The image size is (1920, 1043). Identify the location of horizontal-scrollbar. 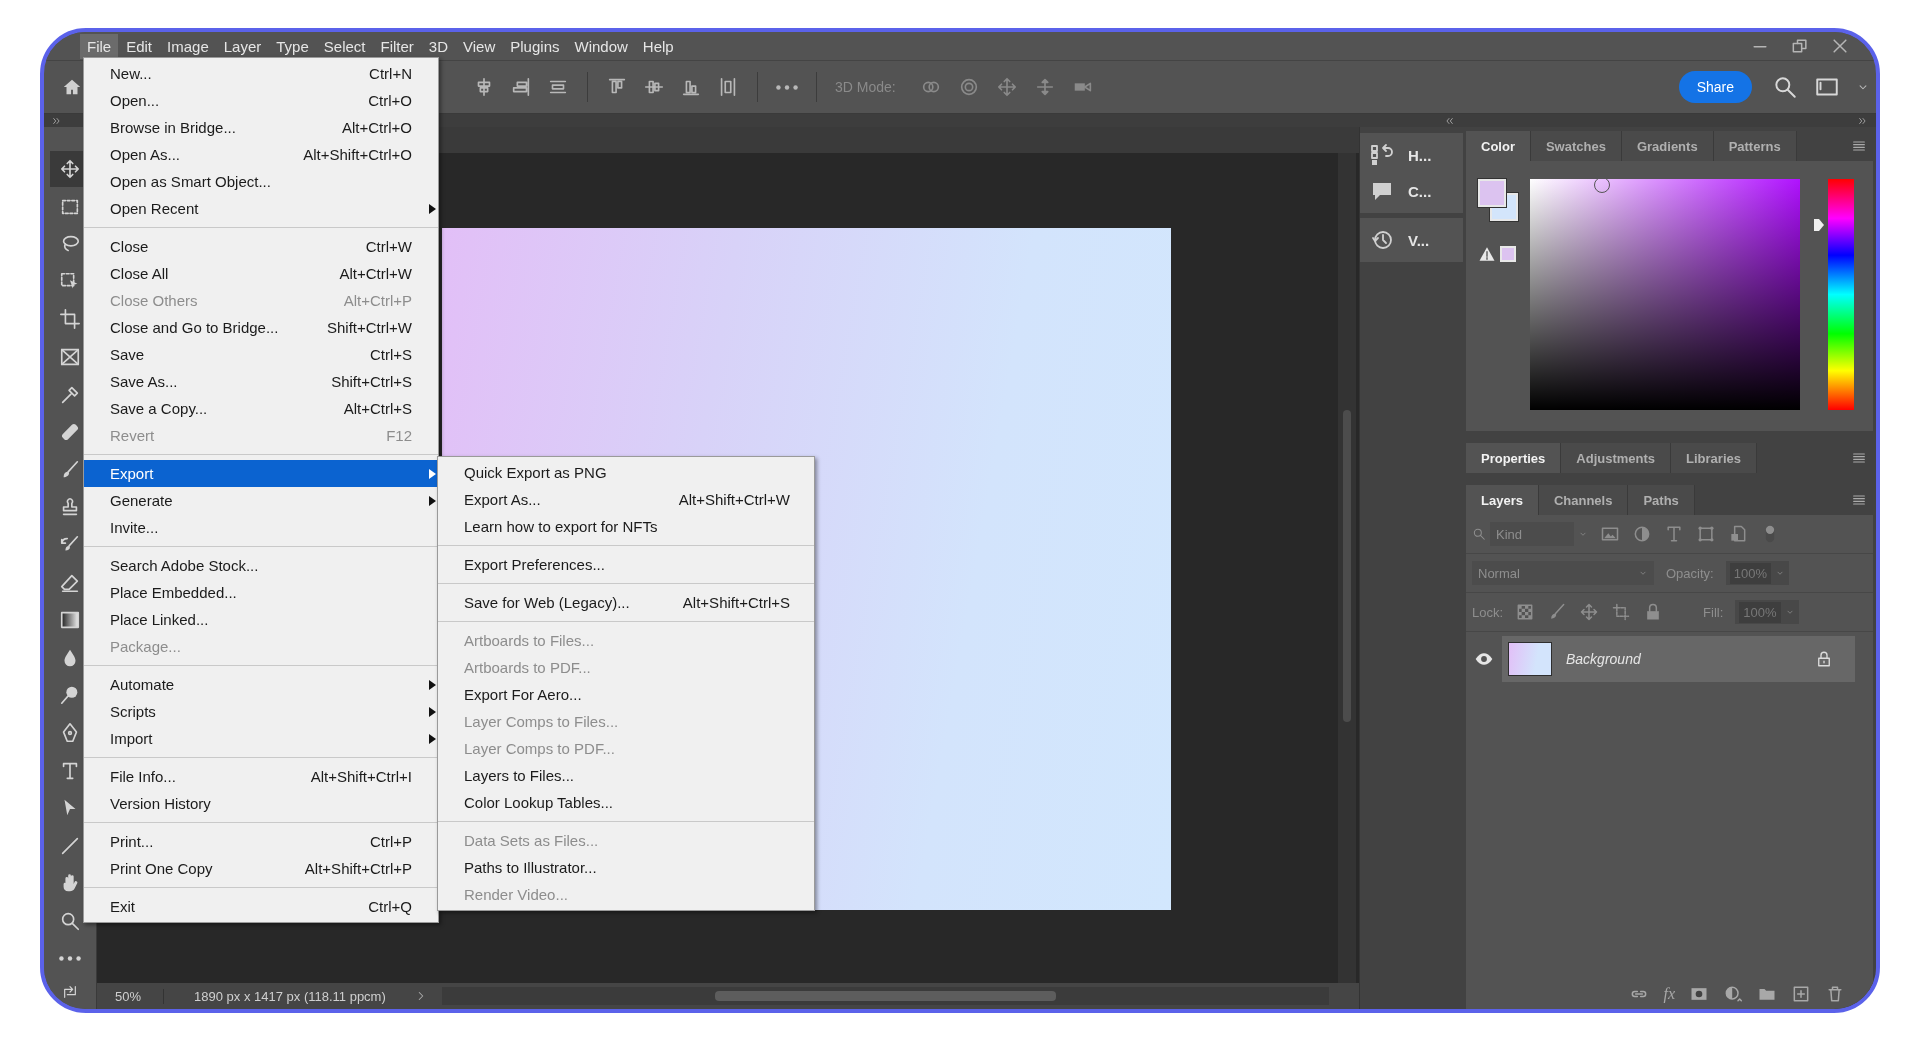
(885, 996).